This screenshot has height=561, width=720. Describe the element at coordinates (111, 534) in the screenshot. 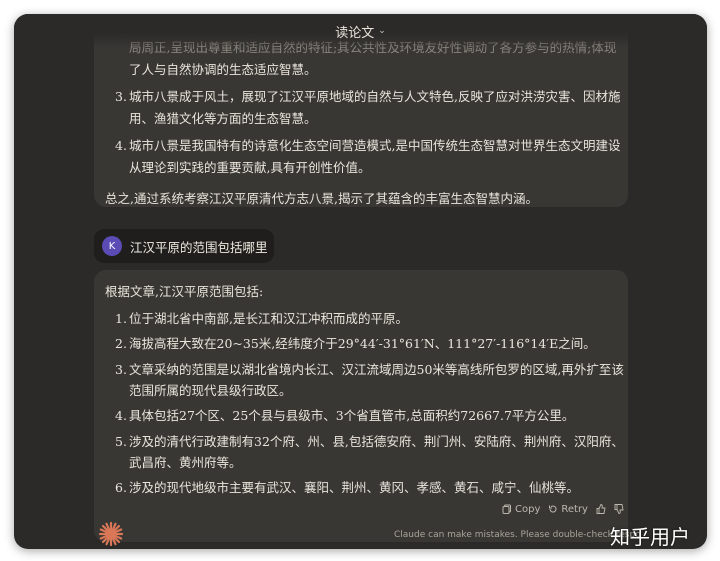

I see `claude-logo-icon` at that location.